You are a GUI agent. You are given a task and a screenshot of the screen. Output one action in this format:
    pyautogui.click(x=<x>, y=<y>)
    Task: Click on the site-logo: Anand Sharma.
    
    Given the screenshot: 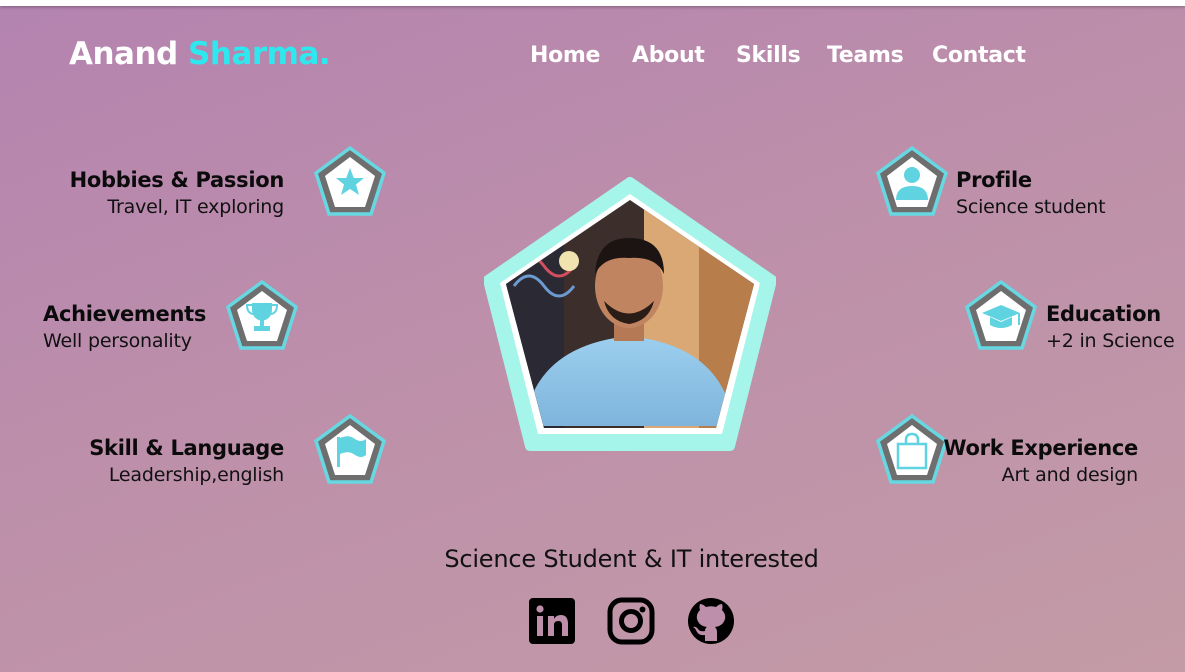 What is the action you would take?
    pyautogui.click(x=200, y=54)
    